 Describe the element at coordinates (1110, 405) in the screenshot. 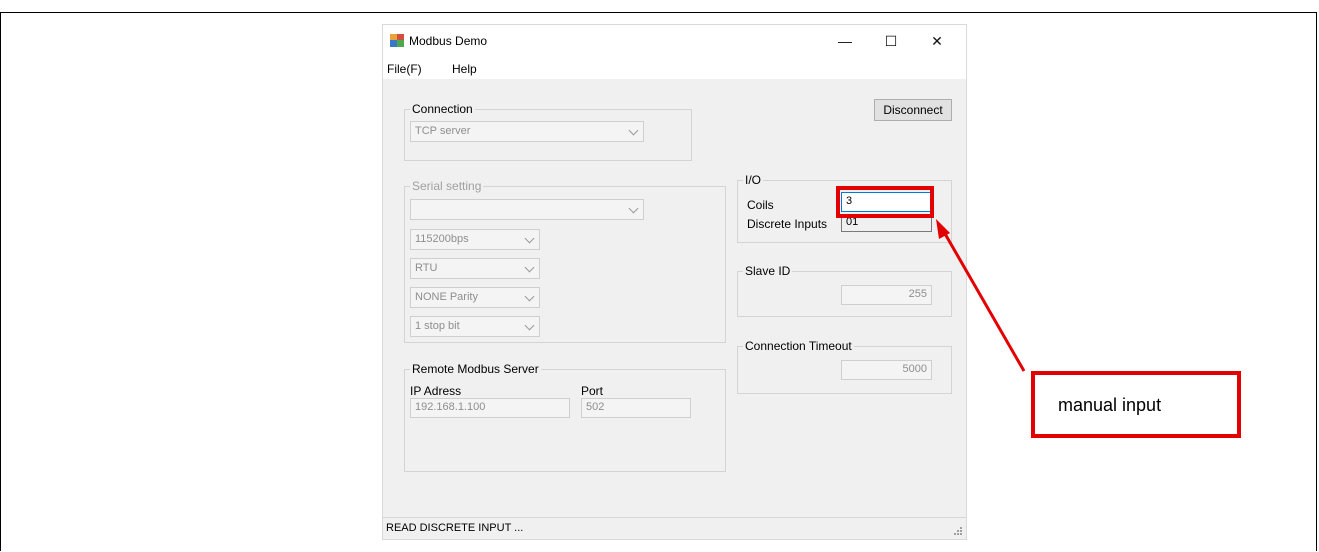

I see `annotation-text: manual input` at that location.